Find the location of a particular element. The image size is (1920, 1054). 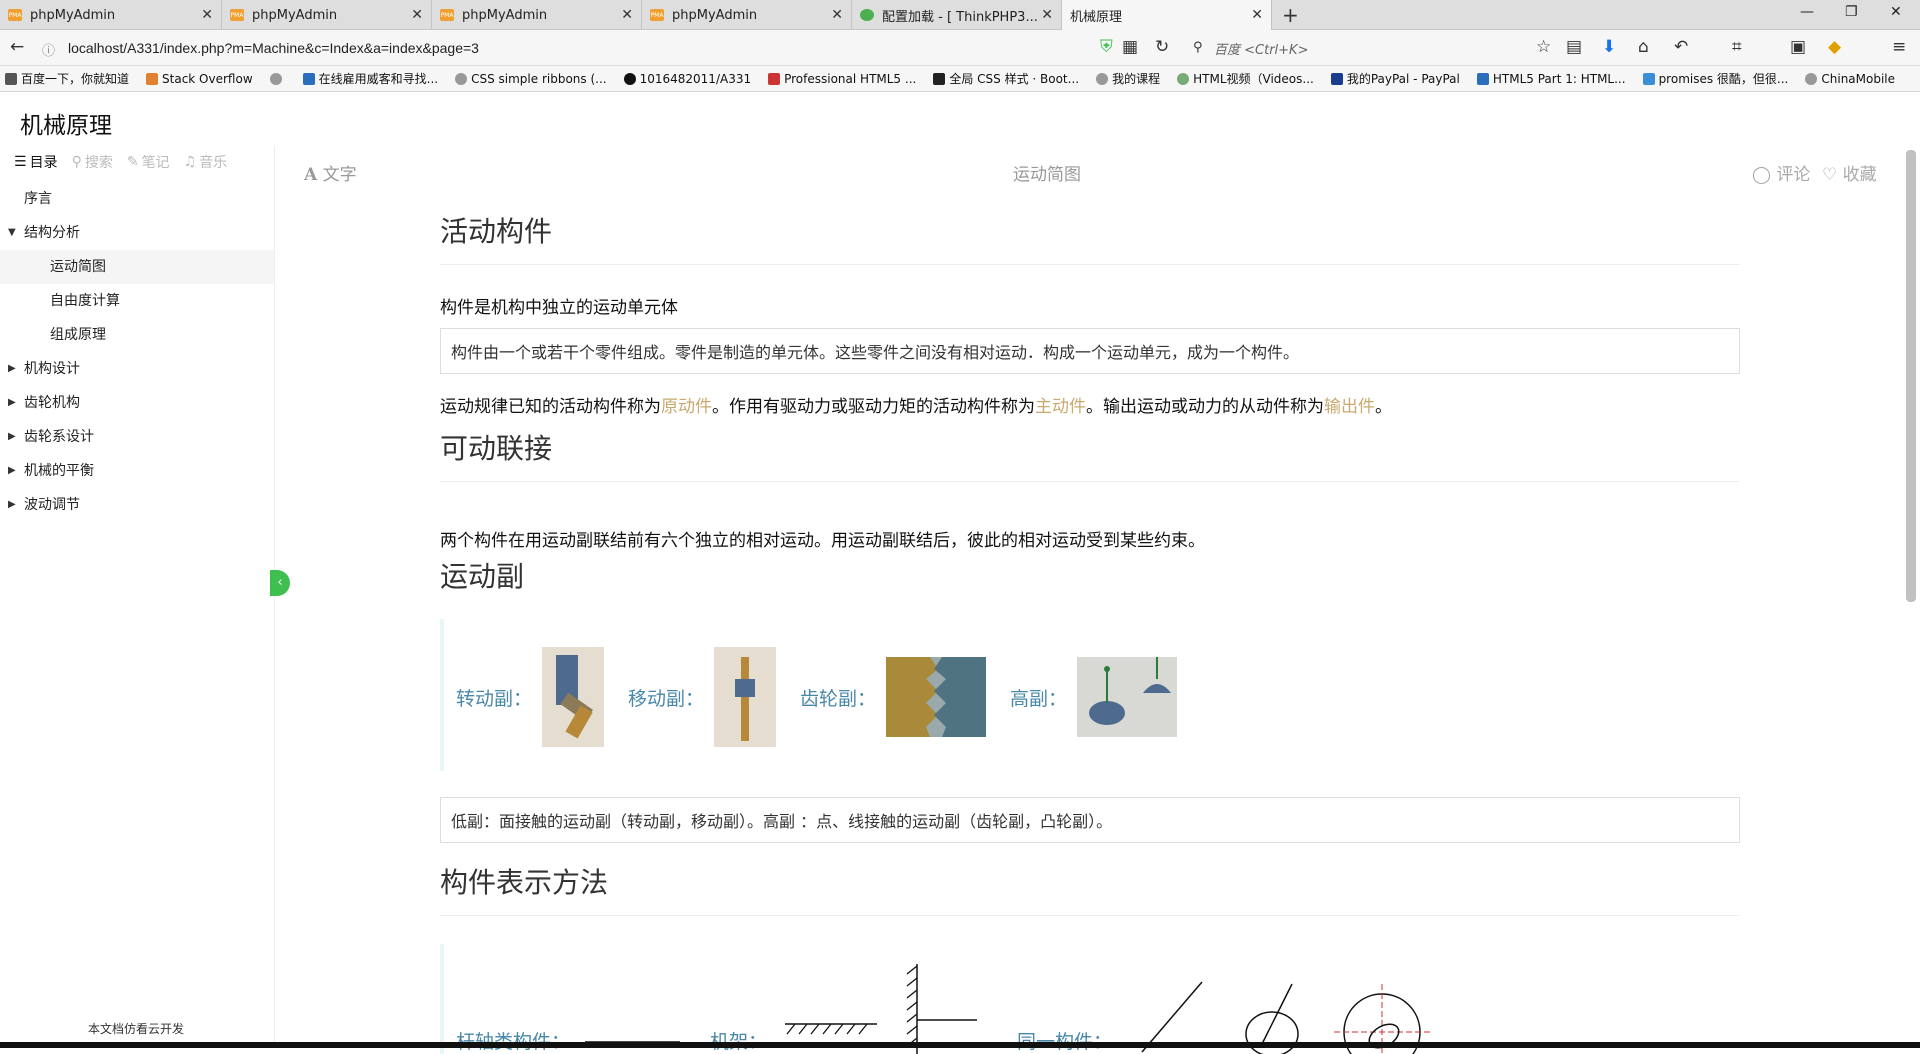

toc-label: 齿轮机构 is located at coordinates (52, 403).